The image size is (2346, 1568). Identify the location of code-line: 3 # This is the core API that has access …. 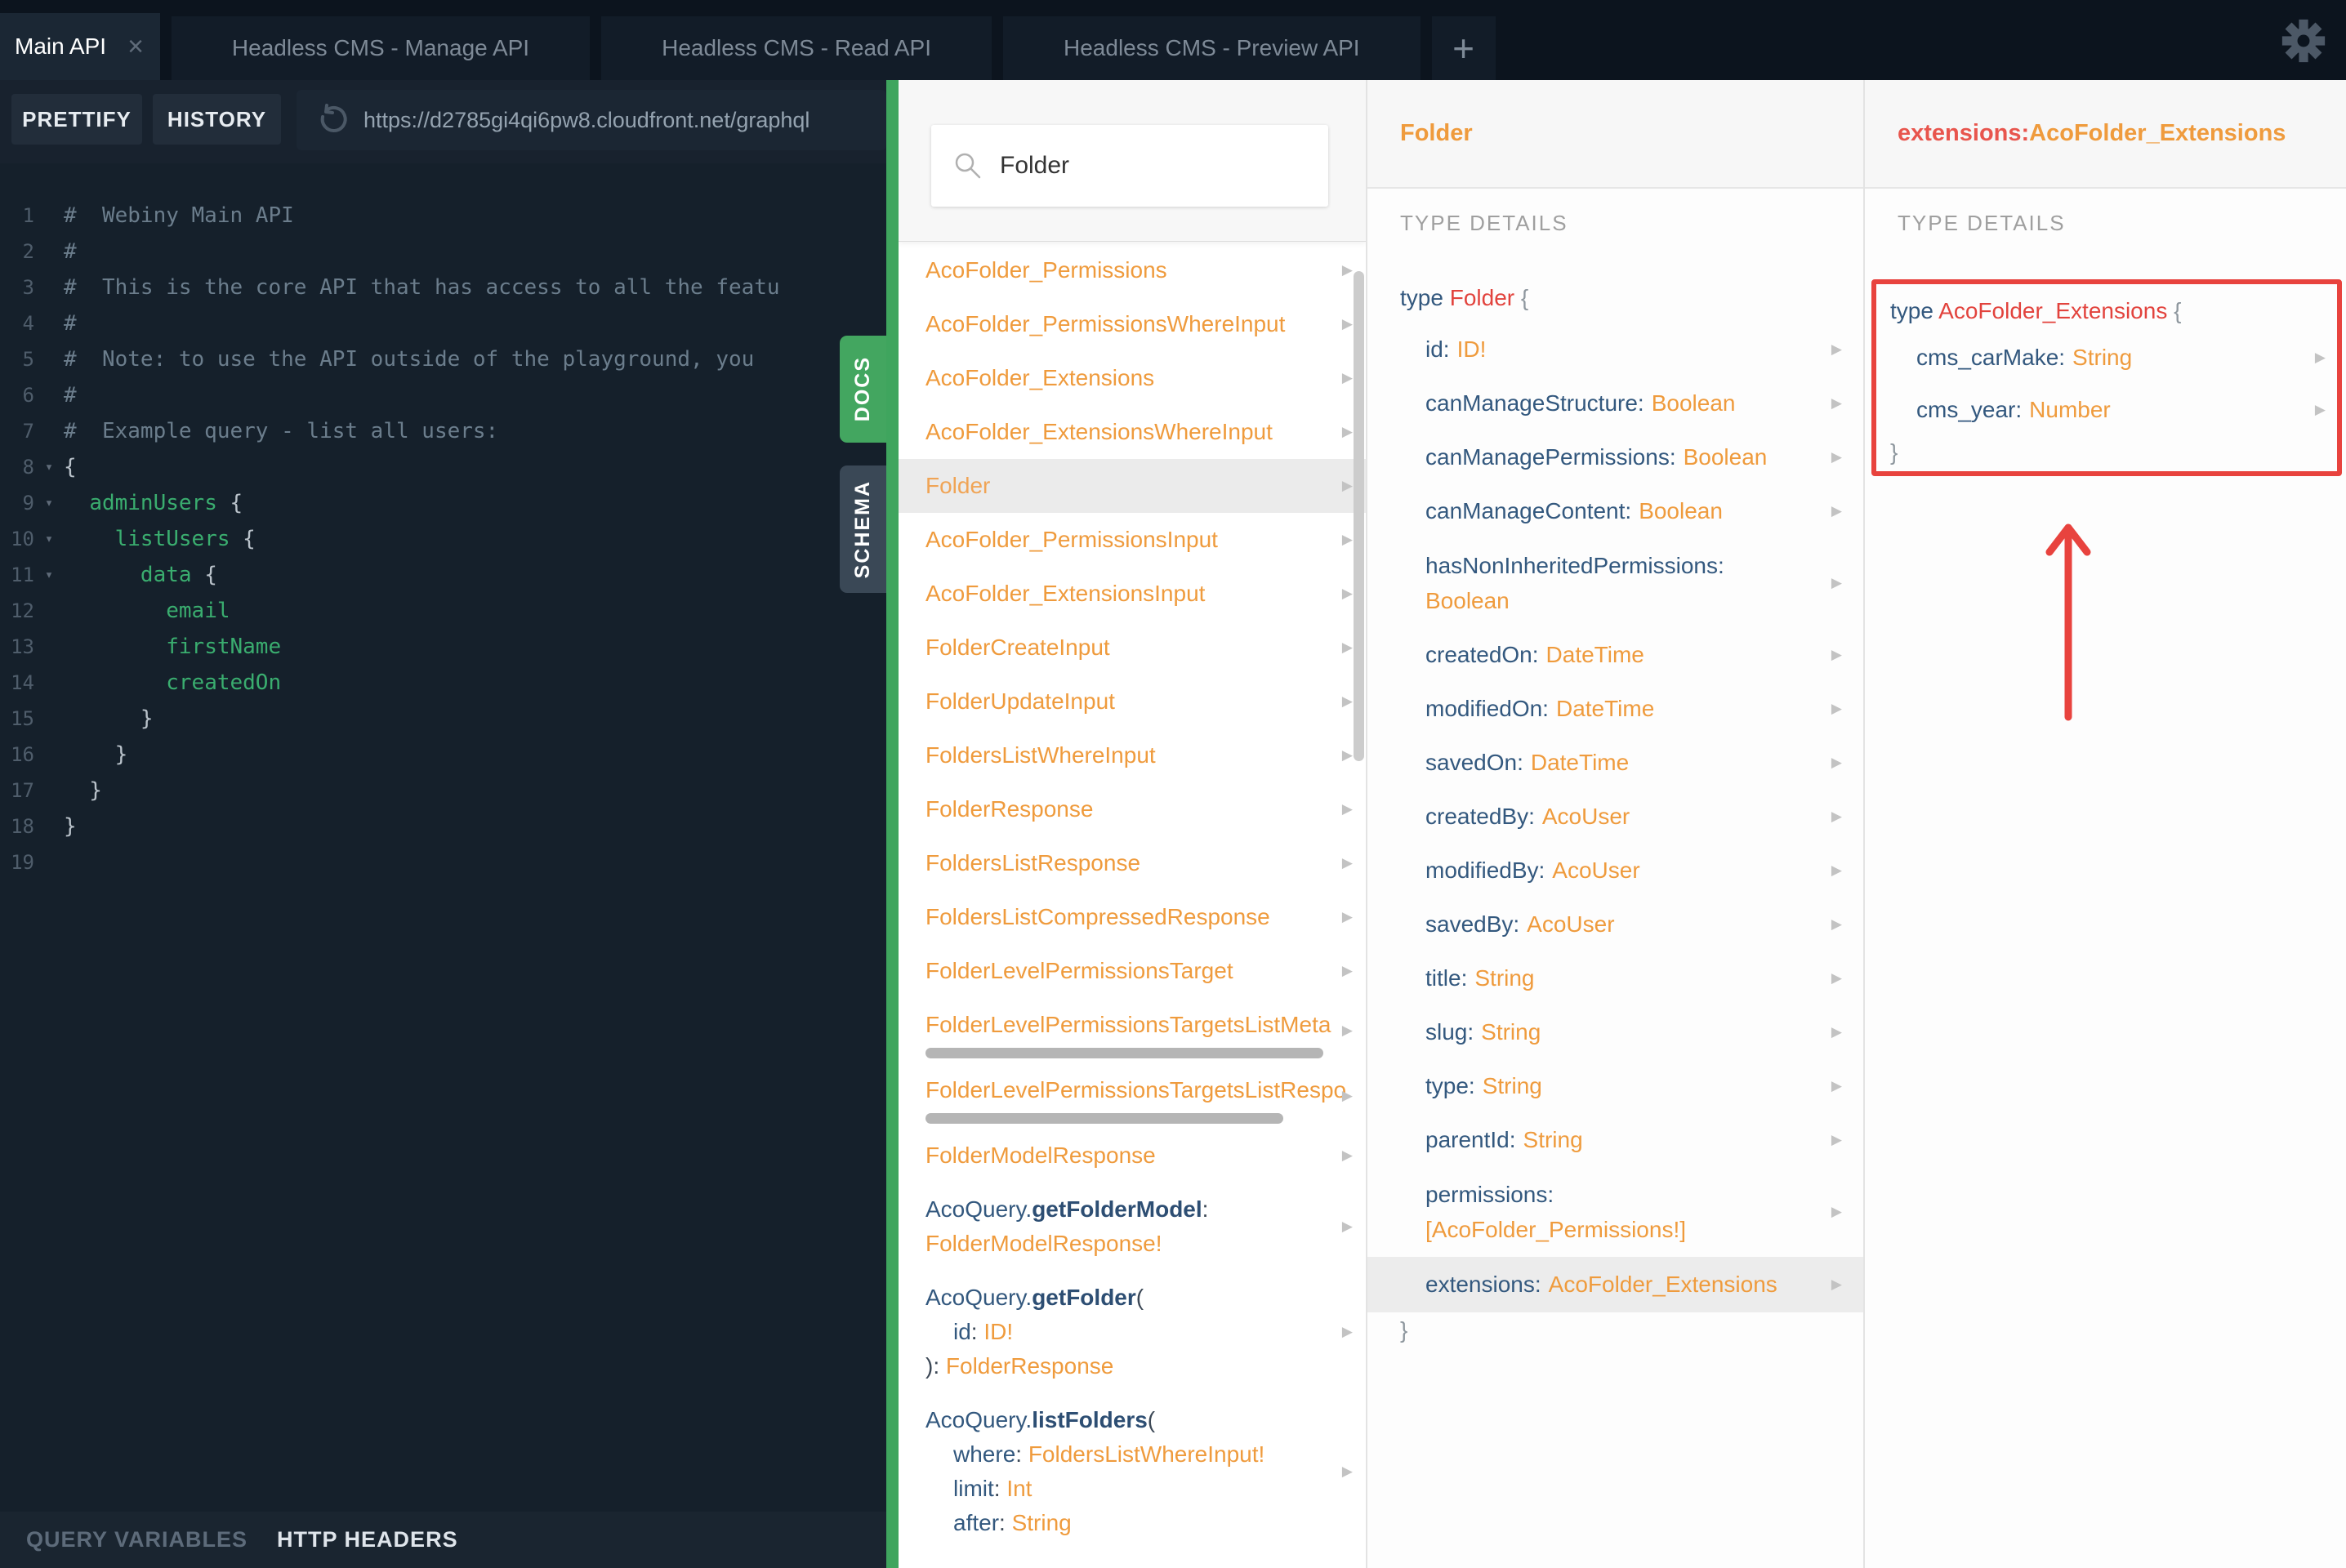
(443, 287).